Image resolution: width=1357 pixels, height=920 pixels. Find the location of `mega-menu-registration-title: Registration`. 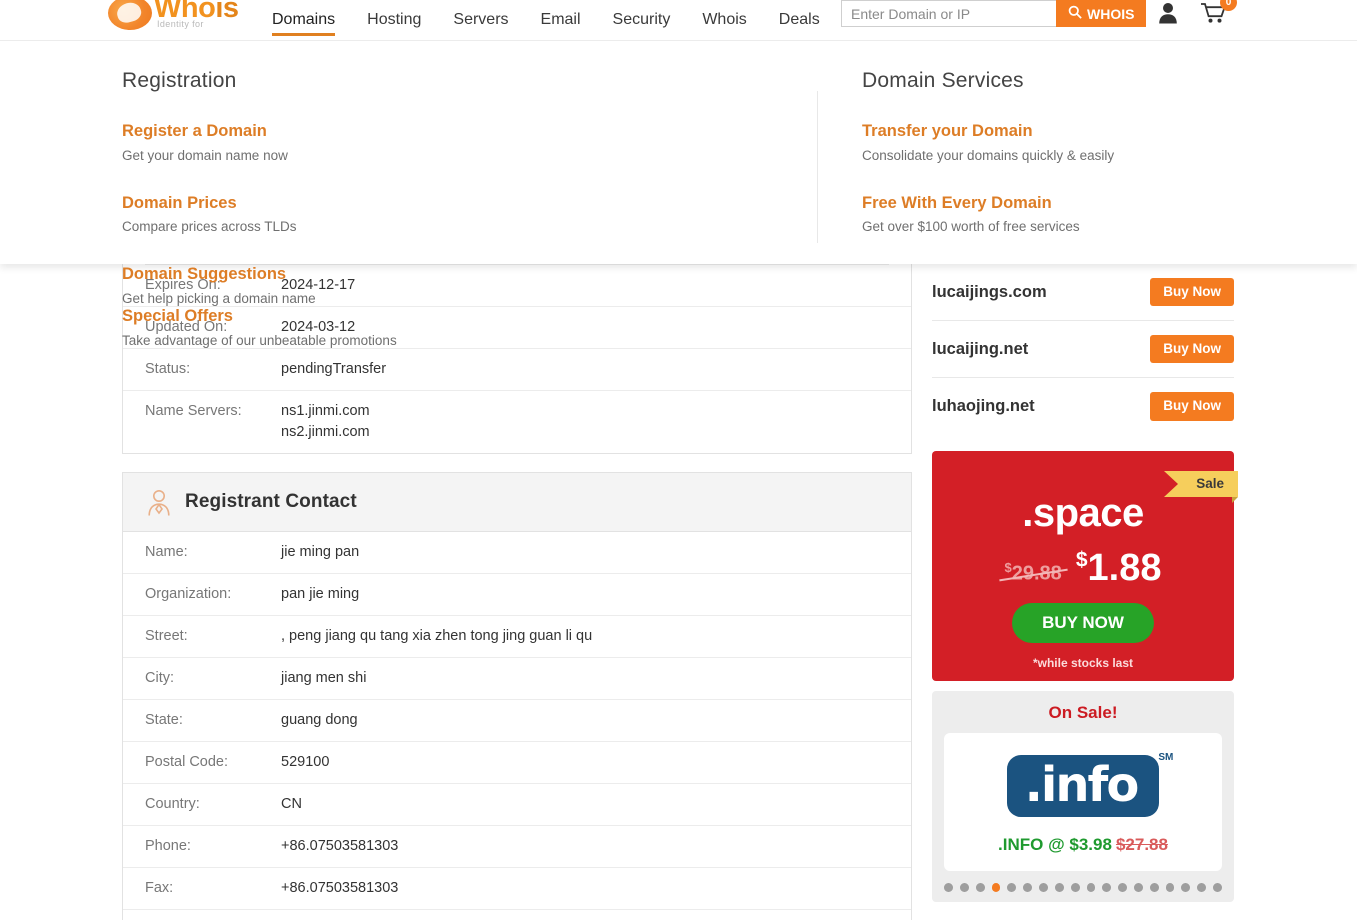

mega-menu-registration-title: Registration is located at coordinates (179, 80).